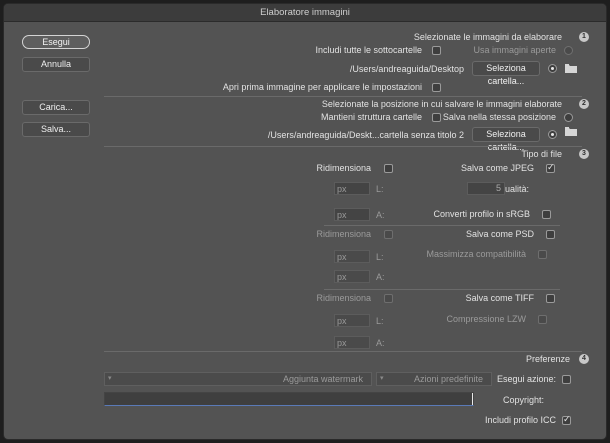 Image resolution: width=610 pixels, height=443 pixels. What do you see at coordinates (523, 400) in the screenshot?
I see `copyright-label: Copyright:` at bounding box center [523, 400].